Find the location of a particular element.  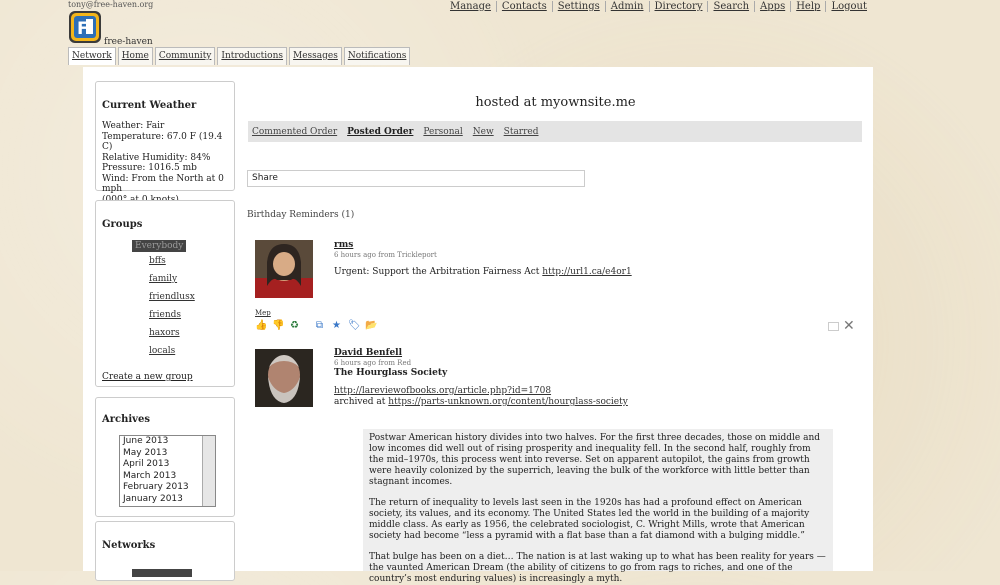

nav-apps: Apps is located at coordinates (773, 6).